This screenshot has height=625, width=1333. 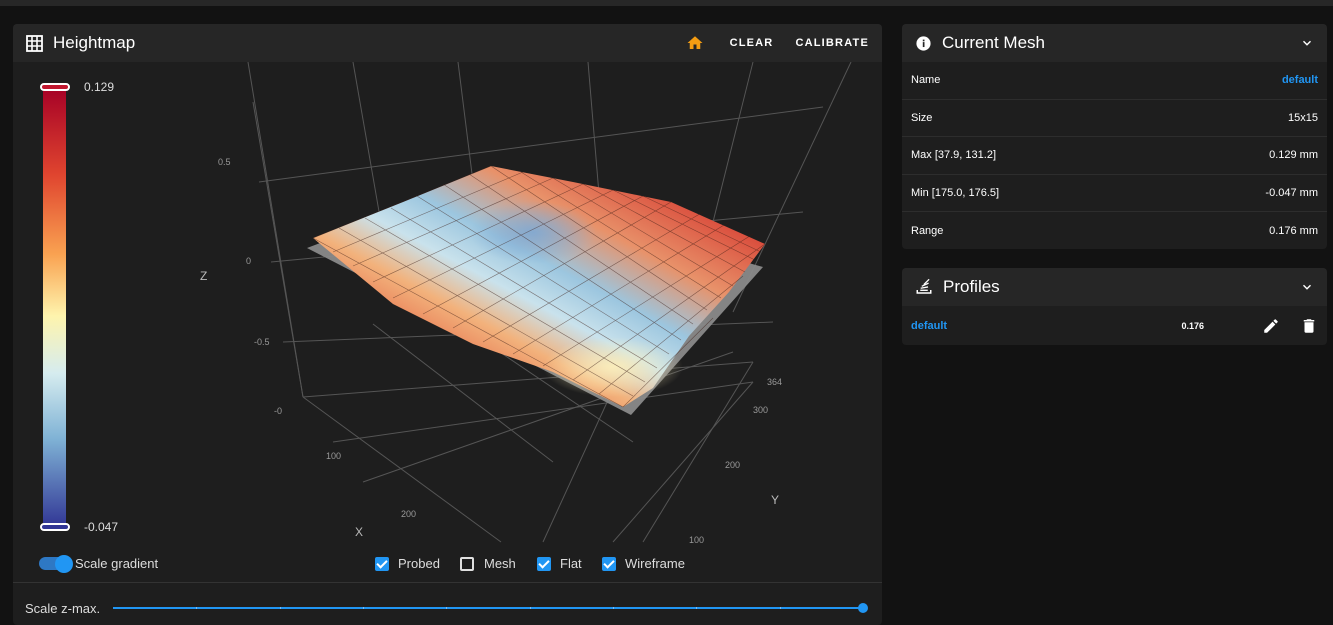 I want to click on pencil-icon, so click(x=1271, y=326).